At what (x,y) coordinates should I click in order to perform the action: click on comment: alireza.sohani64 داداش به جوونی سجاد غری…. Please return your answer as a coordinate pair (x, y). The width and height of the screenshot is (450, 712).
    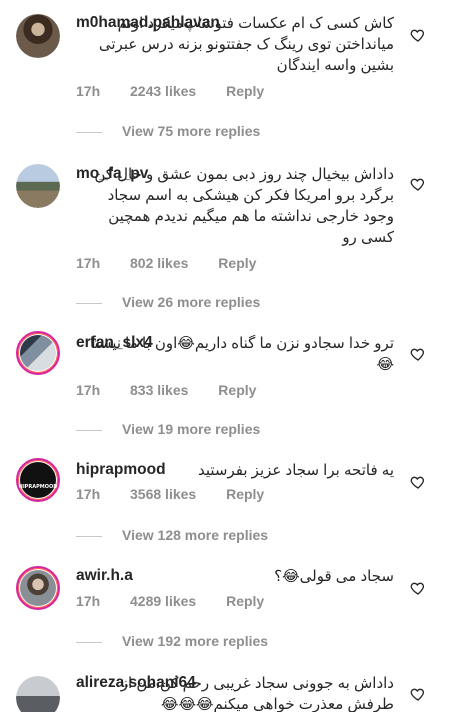
    Looking at the image, I should click on (225, 688).